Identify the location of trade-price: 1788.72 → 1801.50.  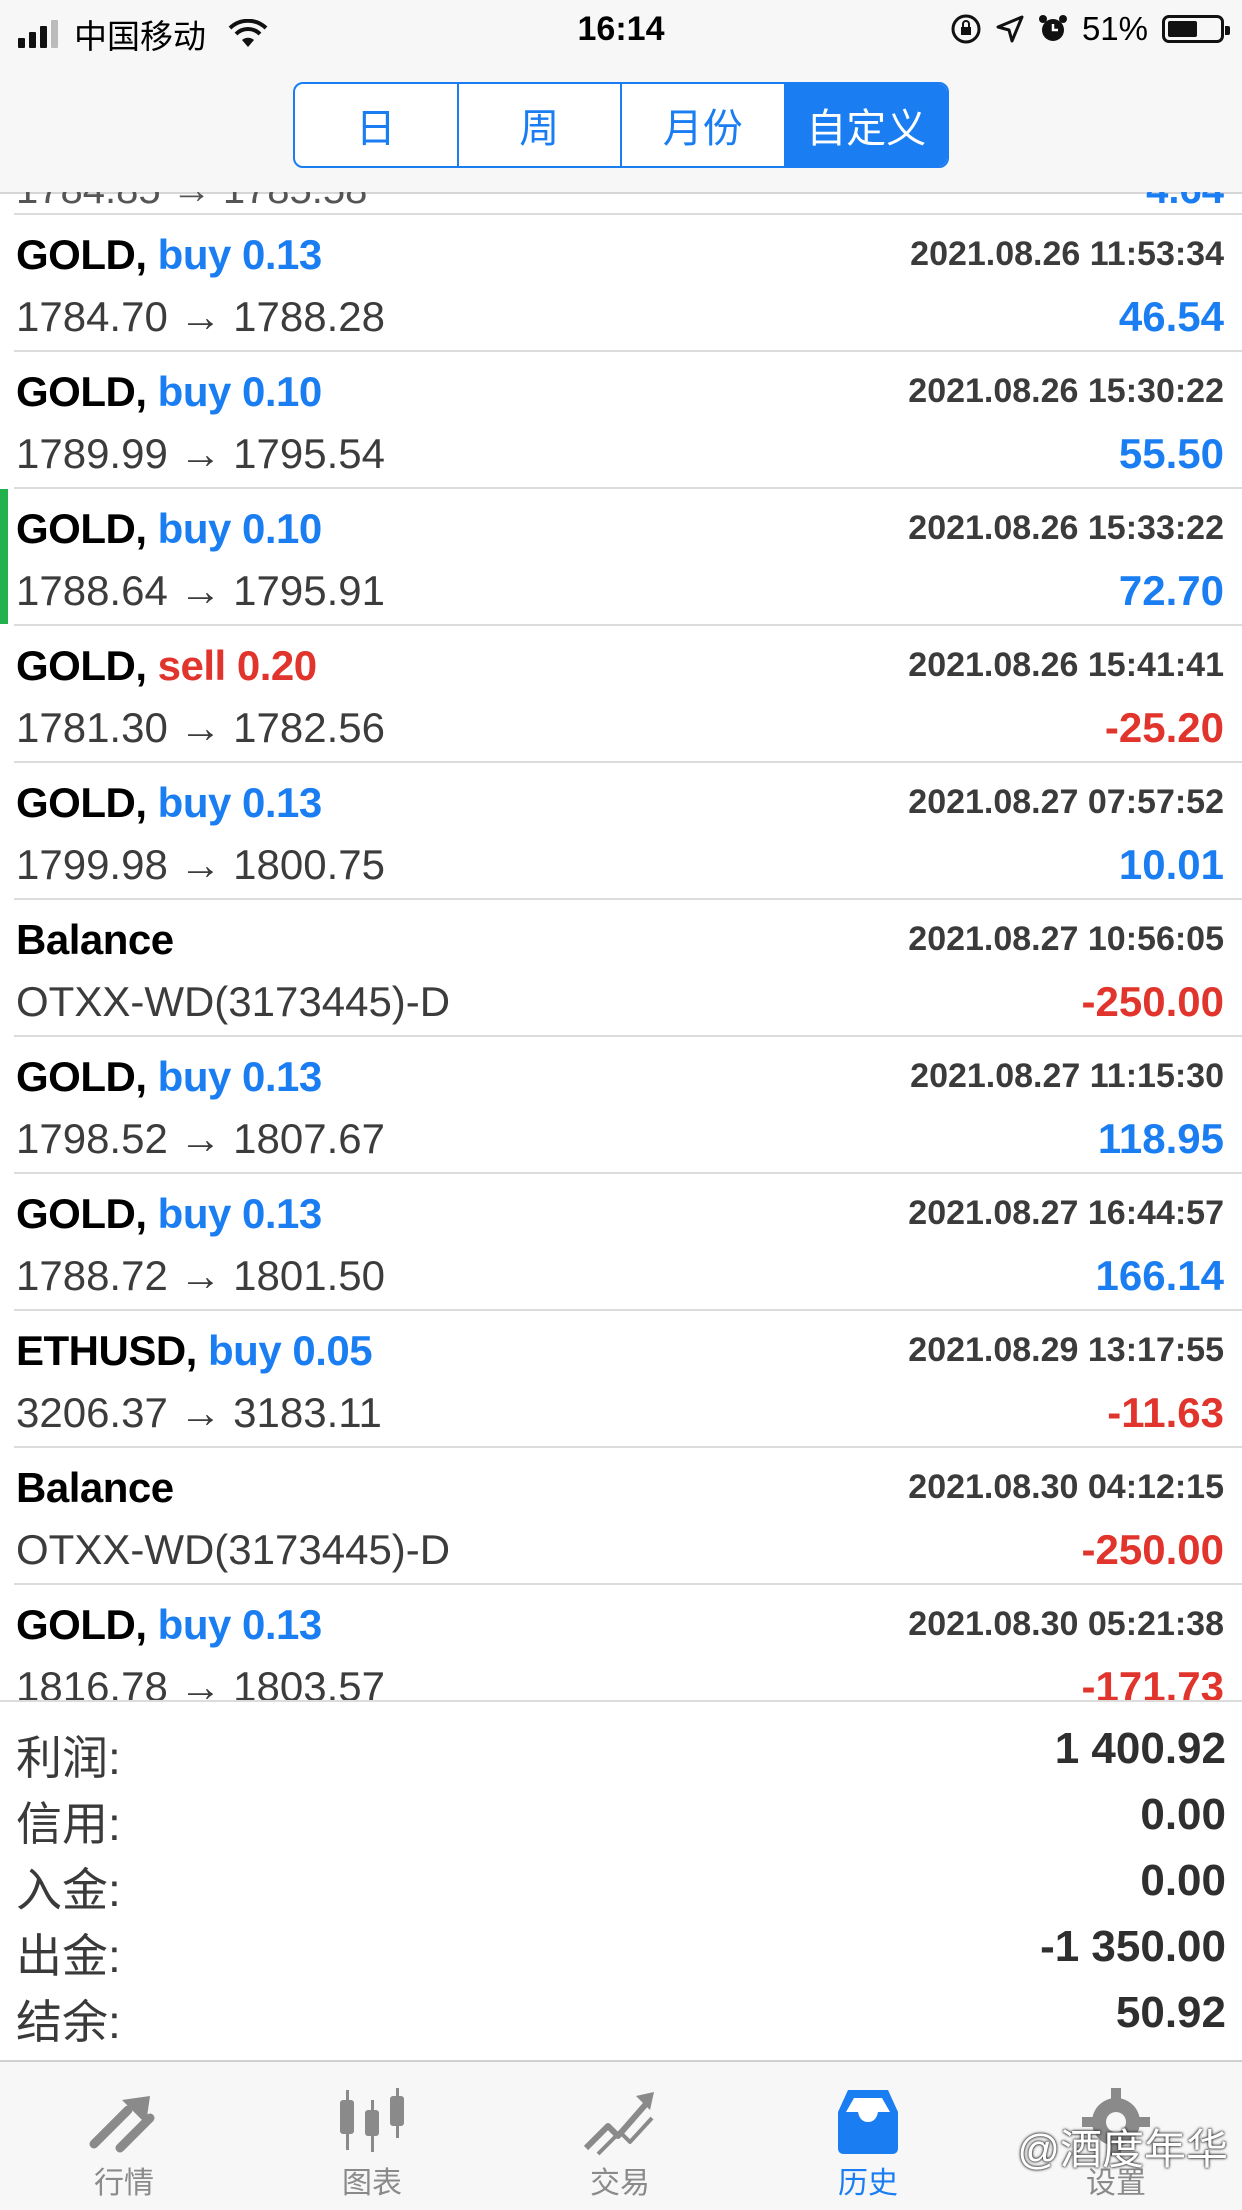
(200, 1275).